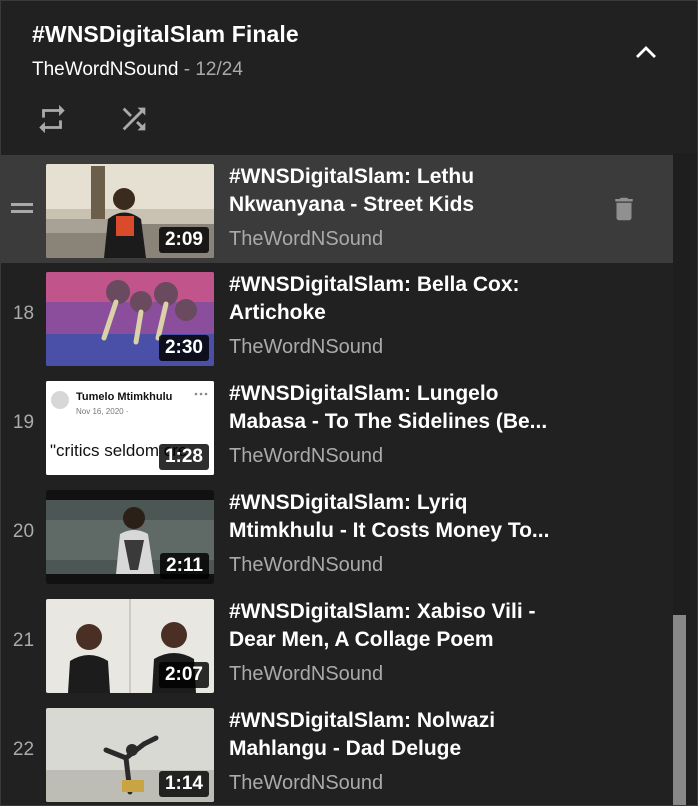 The height and width of the screenshot is (806, 698). Describe the element at coordinates (184, 566) in the screenshot. I see `duration-badge: 2:11` at that location.